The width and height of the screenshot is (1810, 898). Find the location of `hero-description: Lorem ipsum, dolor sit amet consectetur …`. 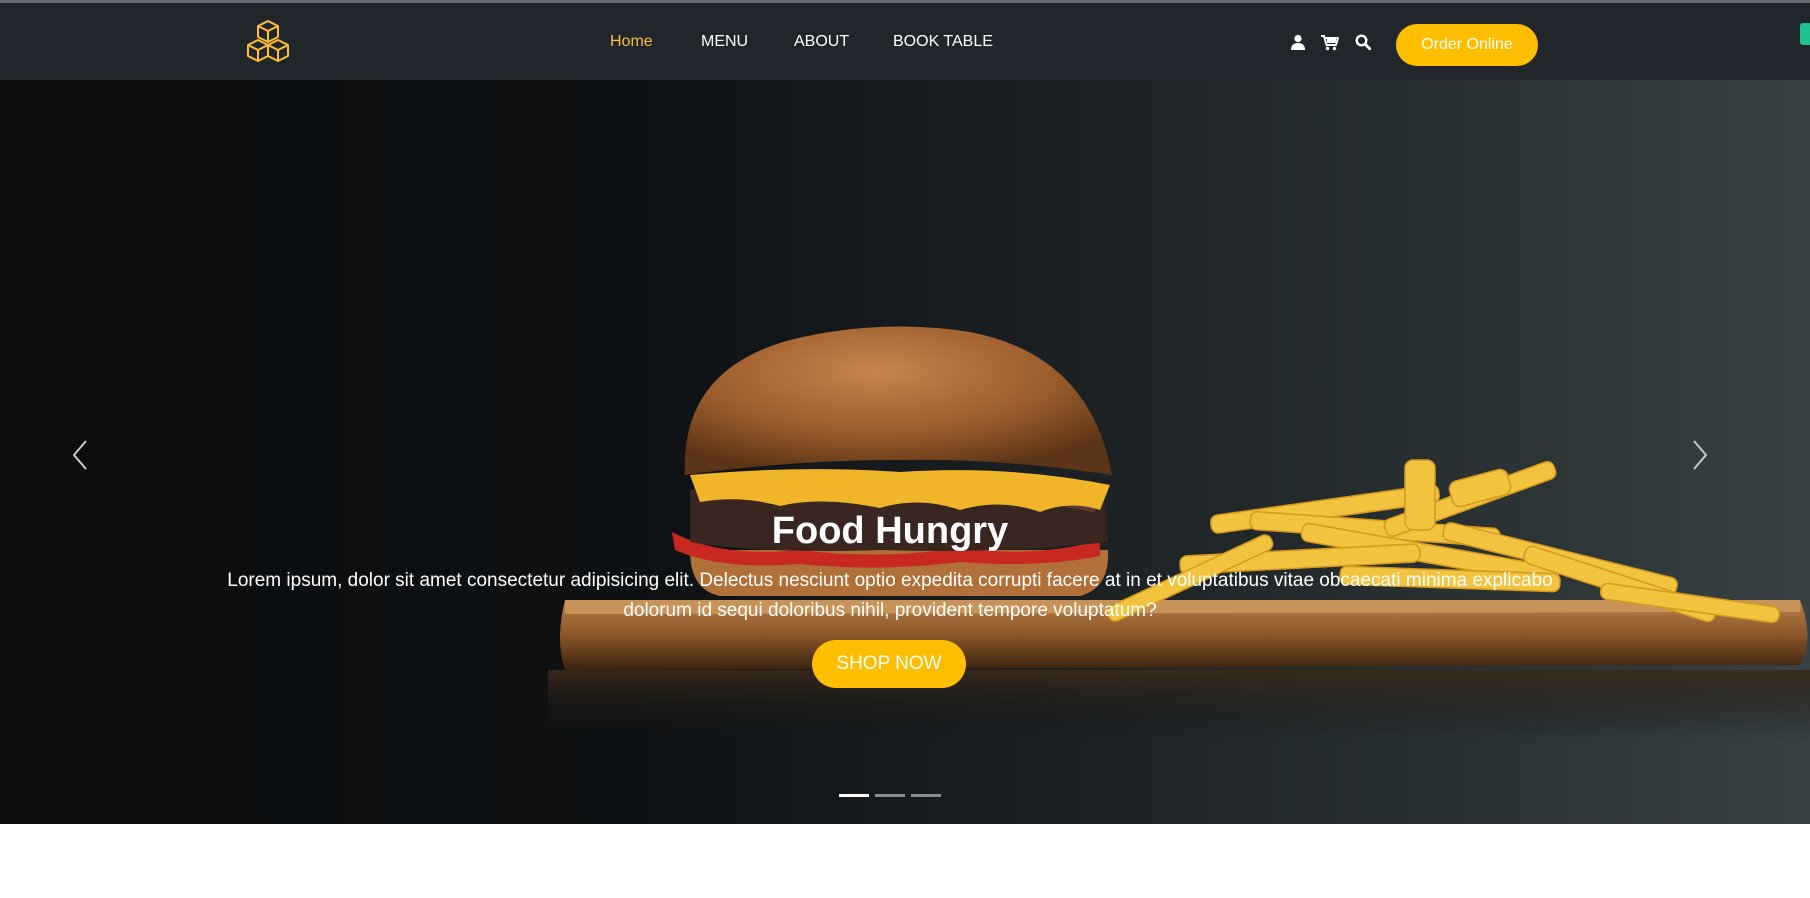

hero-description: Lorem ipsum, dolor sit amet consectetur … is located at coordinates (890, 595).